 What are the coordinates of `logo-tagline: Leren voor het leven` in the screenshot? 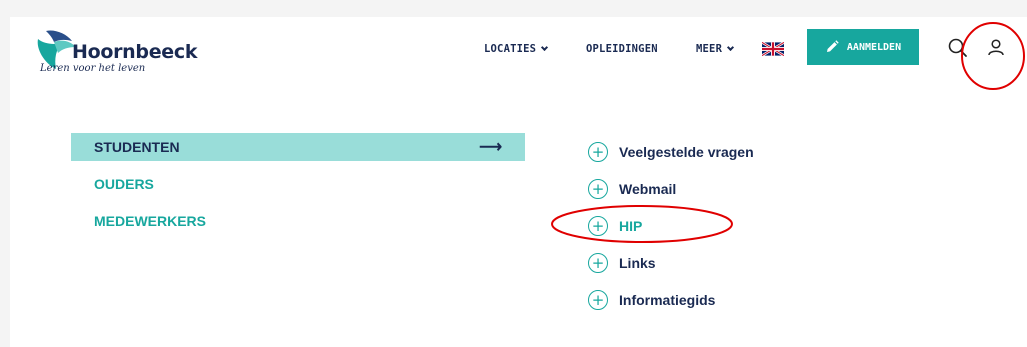 It's located at (93, 68).